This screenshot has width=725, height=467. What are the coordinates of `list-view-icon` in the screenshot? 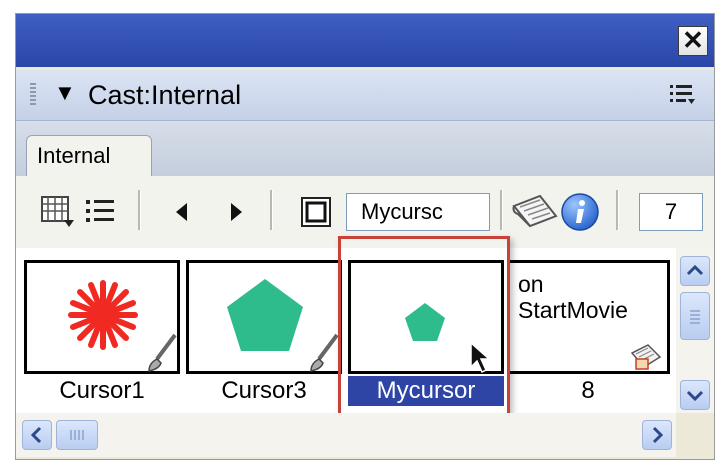 It's located at (100, 211).